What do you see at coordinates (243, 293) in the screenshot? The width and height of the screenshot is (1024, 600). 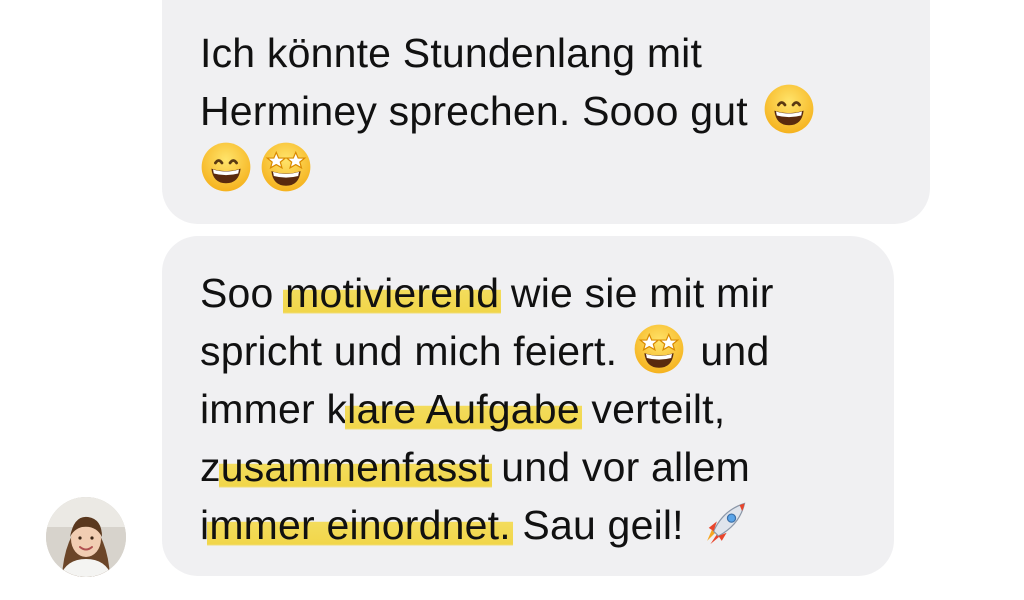 I see `message-text: Soo` at bounding box center [243, 293].